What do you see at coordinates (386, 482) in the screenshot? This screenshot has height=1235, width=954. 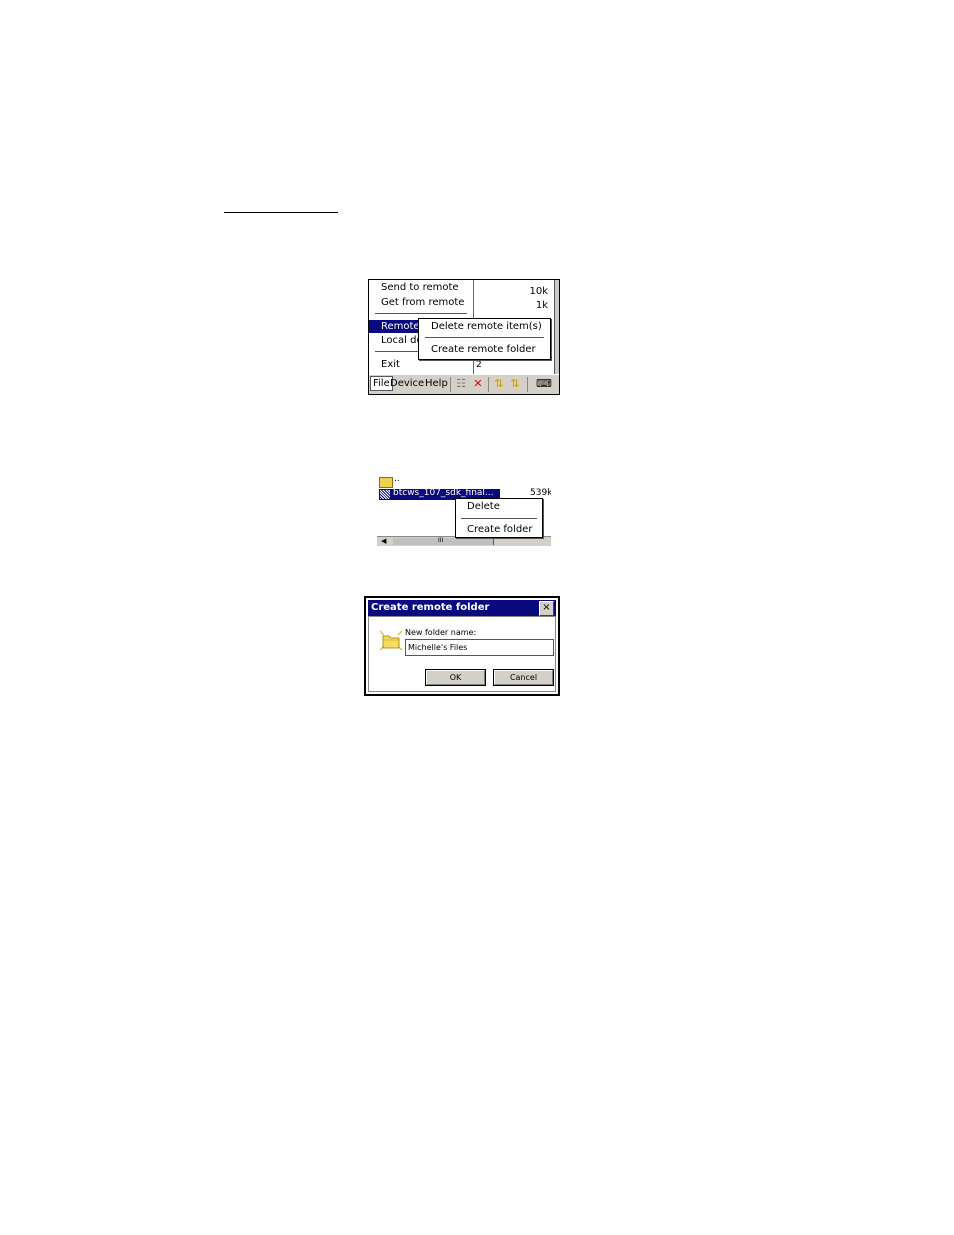 I see `folder-icon` at bounding box center [386, 482].